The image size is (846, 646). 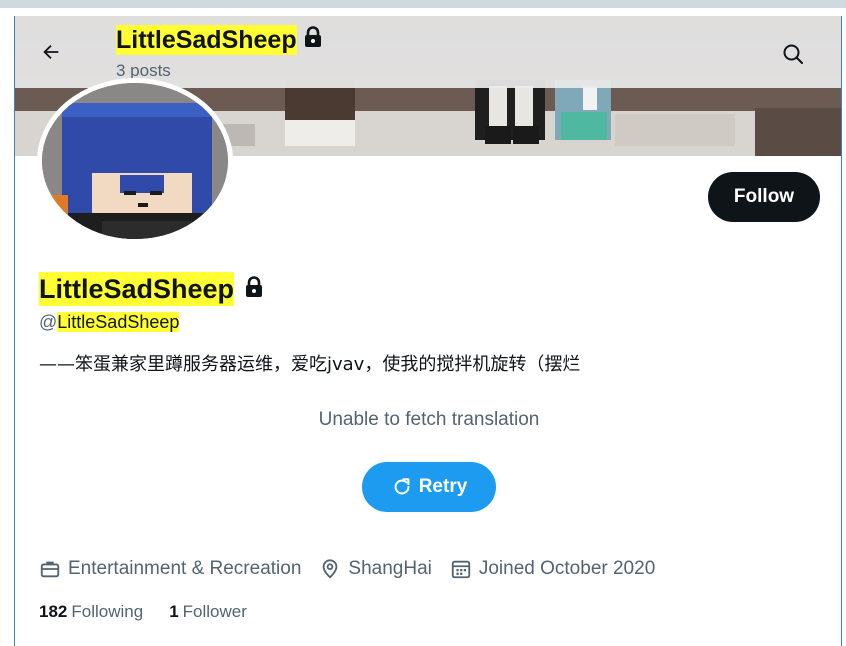 I want to click on follow-stats: 182 Following 1 Follower, so click(x=143, y=612).